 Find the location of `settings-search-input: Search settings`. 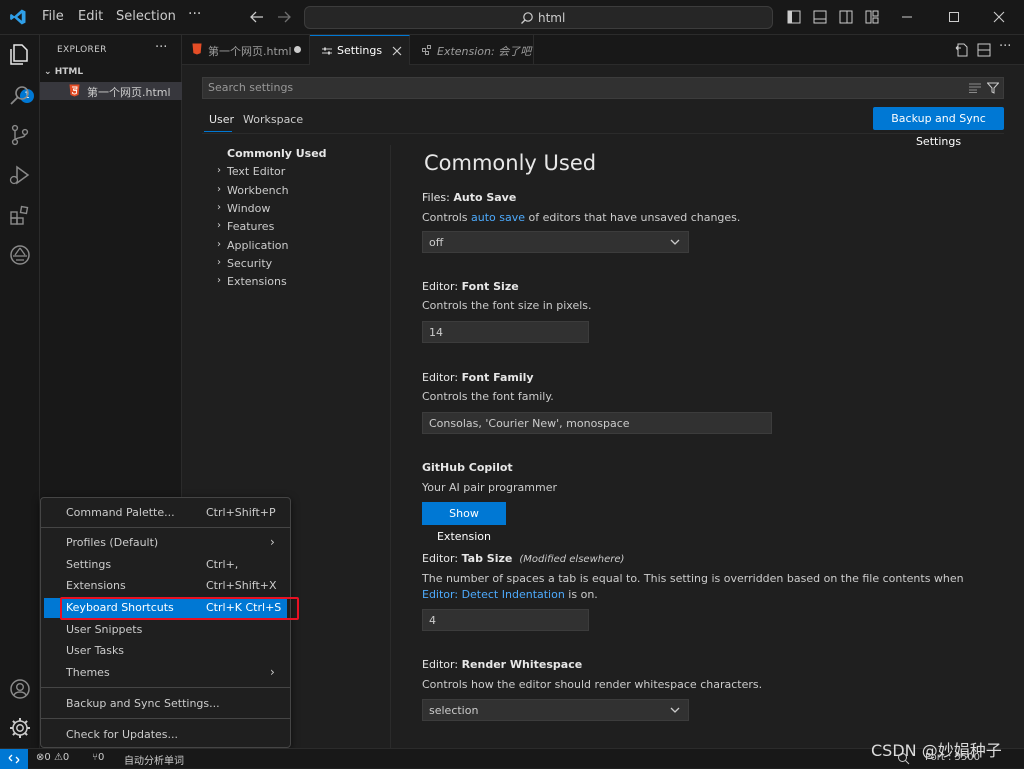

settings-search-input: Search settings is located at coordinates (603, 88).